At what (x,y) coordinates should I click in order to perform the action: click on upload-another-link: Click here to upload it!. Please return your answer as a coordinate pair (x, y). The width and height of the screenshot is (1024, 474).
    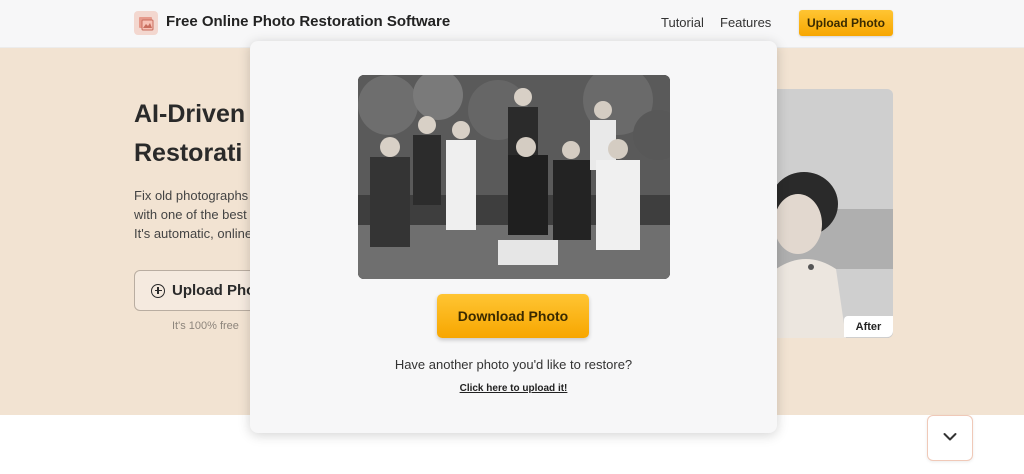
    Looking at the image, I should click on (513, 388).